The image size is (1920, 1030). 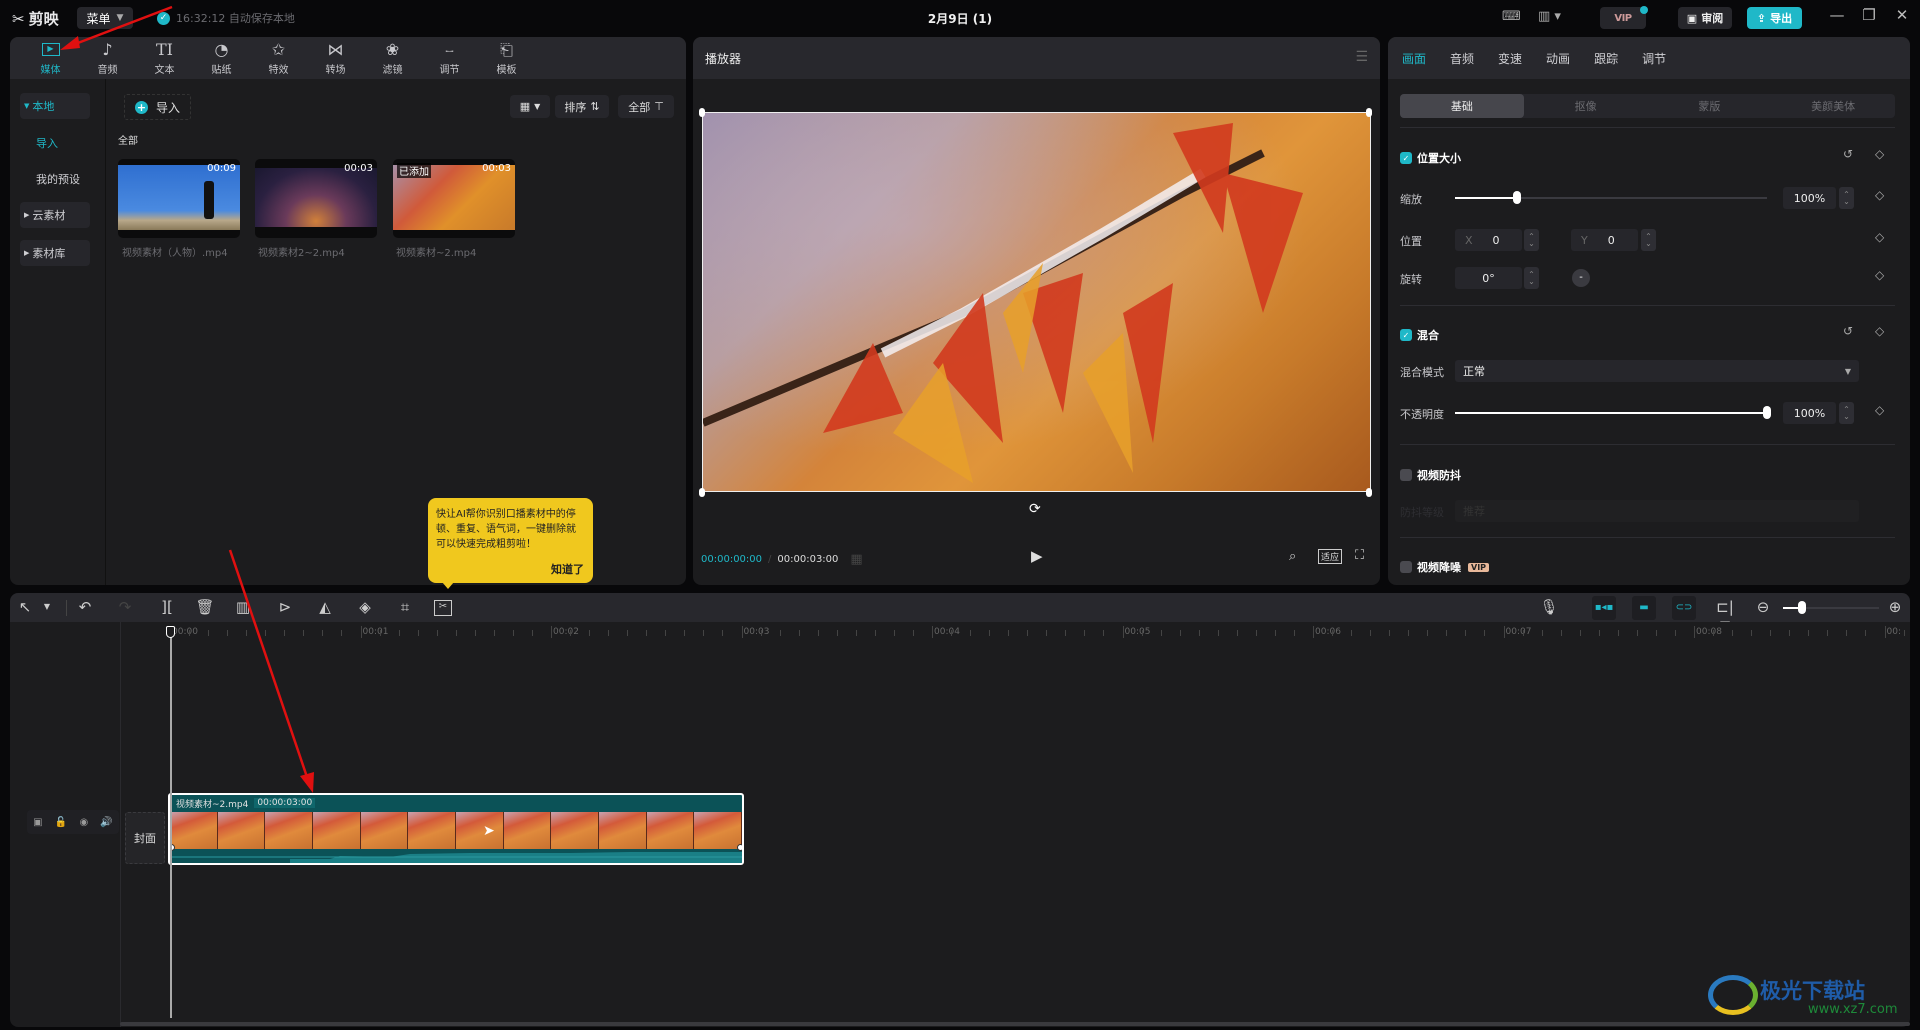 I want to click on playhead, so click(x=171, y=824).